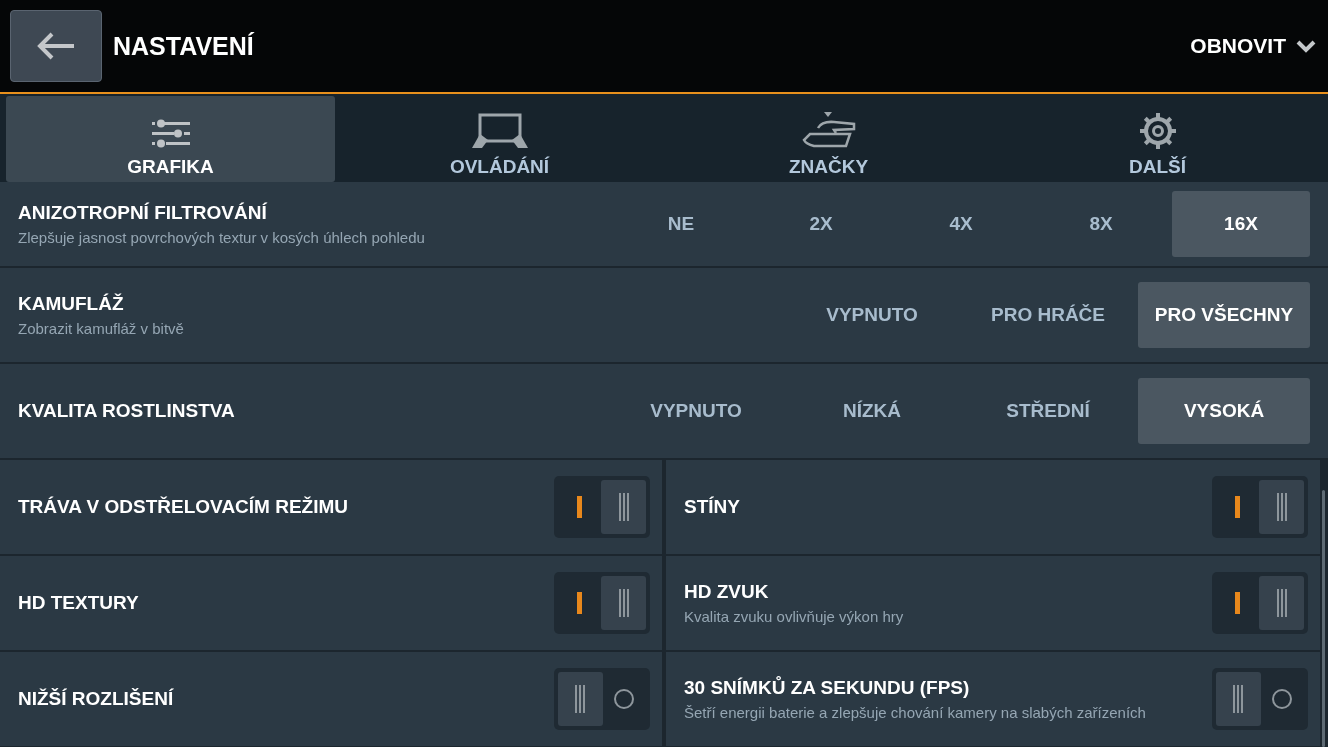 The width and height of the screenshot is (1328, 747). What do you see at coordinates (727, 592) in the screenshot?
I see `setting-title: HD ZVUK` at bounding box center [727, 592].